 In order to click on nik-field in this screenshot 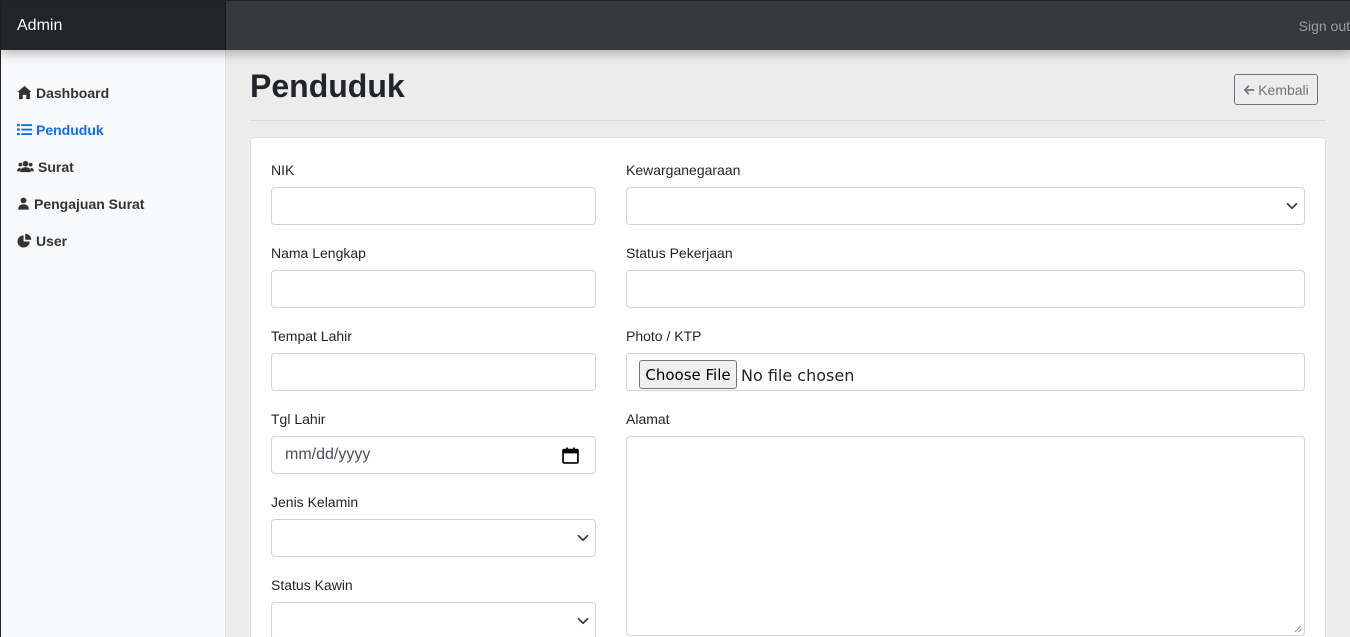, I will do `click(433, 206)`.